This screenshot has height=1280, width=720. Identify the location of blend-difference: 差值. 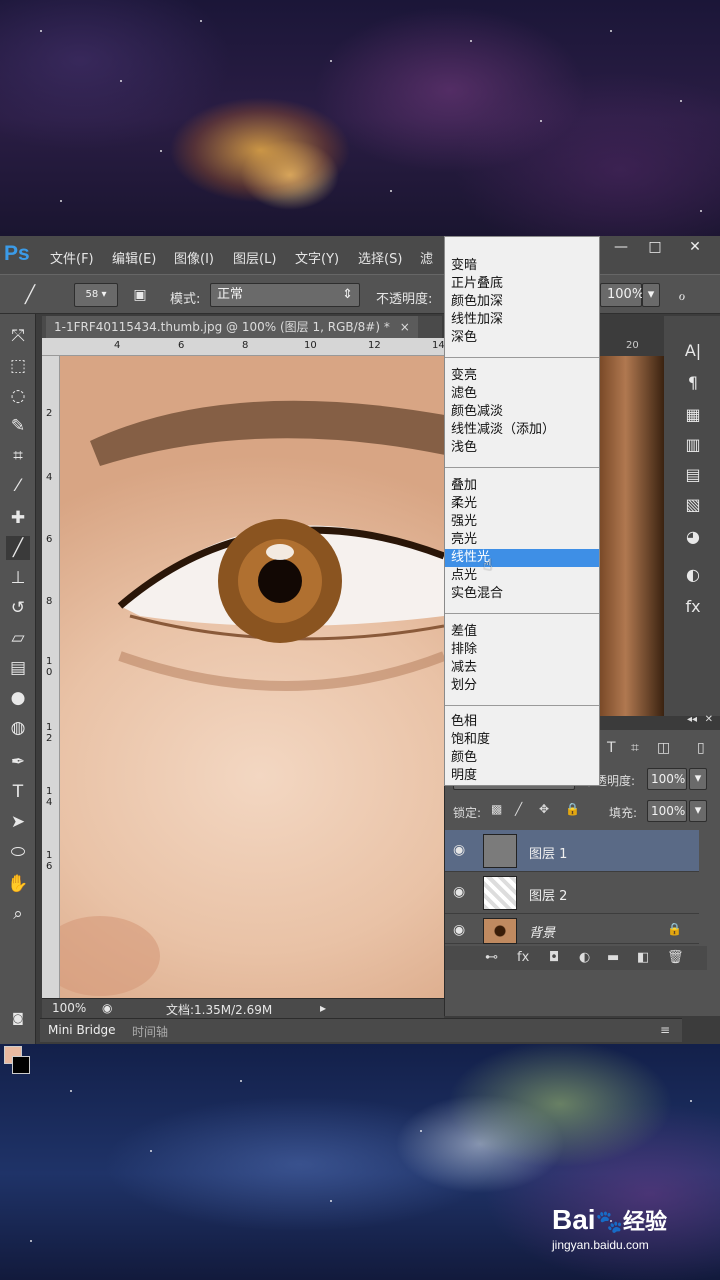
(464, 632).